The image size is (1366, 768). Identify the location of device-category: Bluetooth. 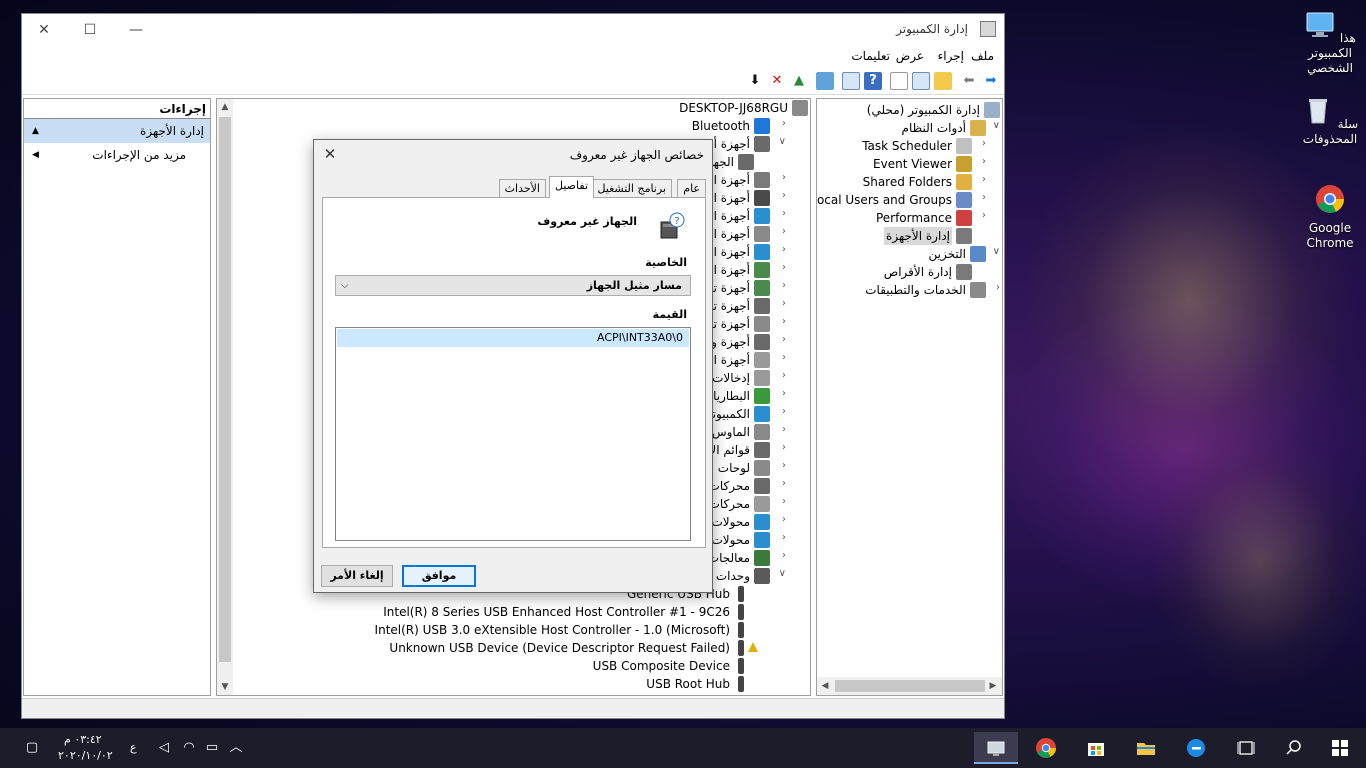
(721, 126).